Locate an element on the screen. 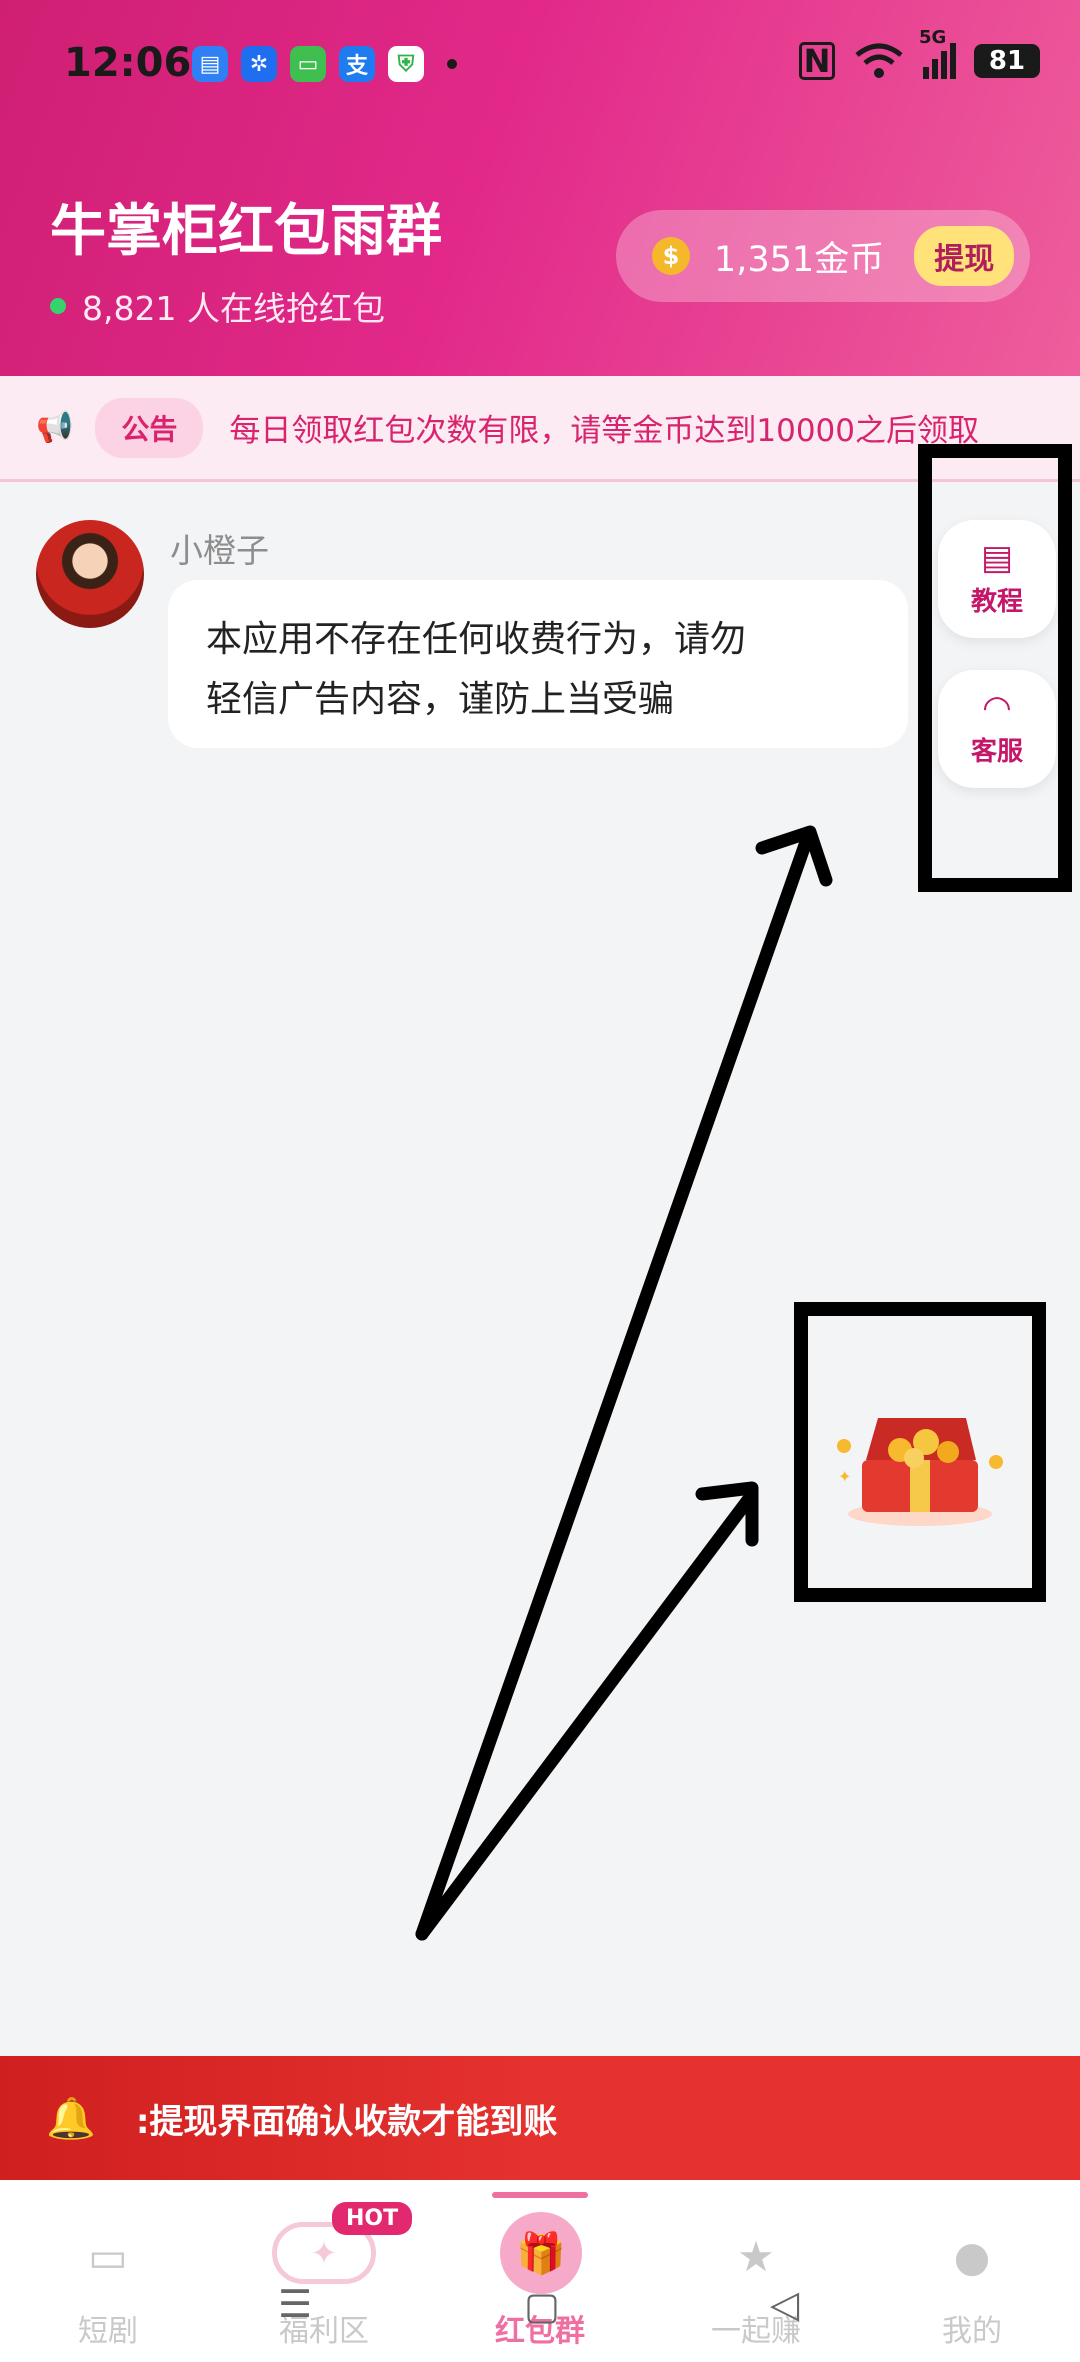 The height and width of the screenshot is (2362, 1080). status-right: N 5G 81 is located at coordinates (919, 53).